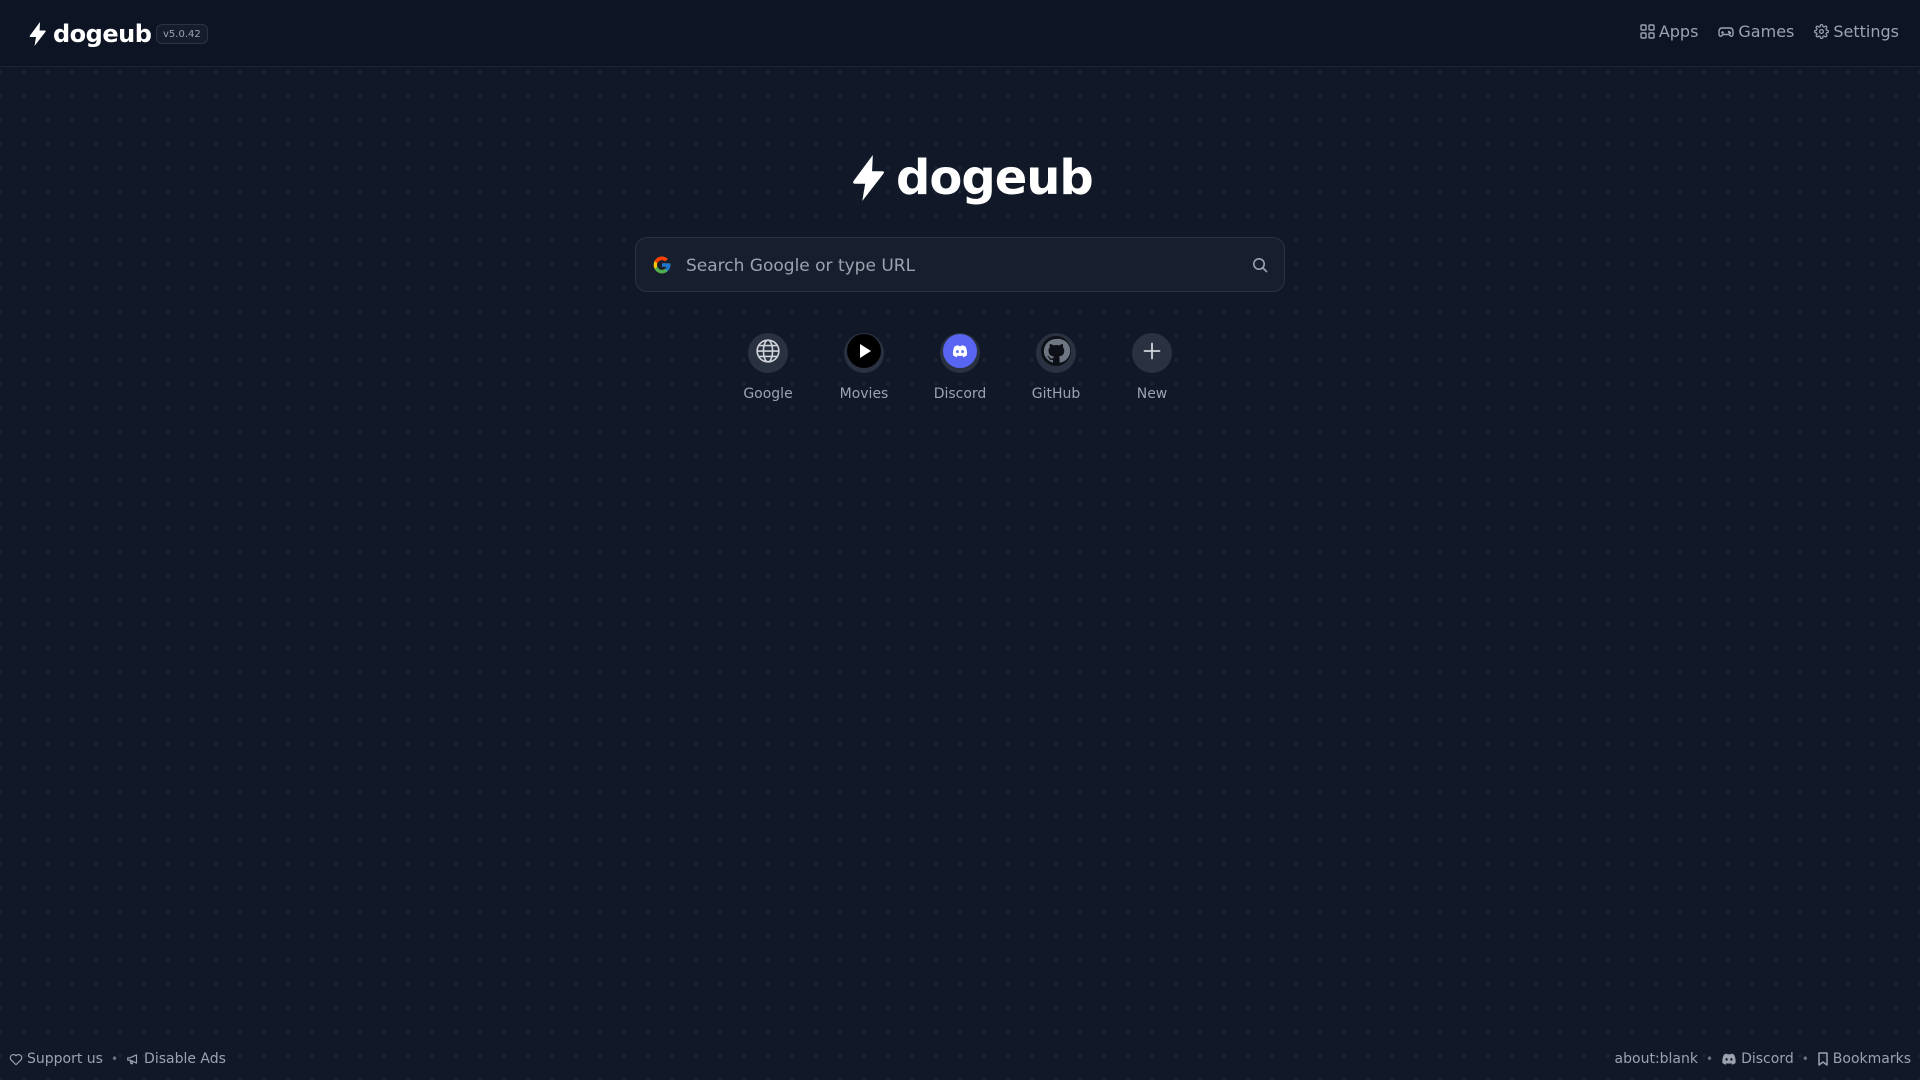 This screenshot has height=1080, width=1920. I want to click on brand-logo: dogeub, so click(90, 34).